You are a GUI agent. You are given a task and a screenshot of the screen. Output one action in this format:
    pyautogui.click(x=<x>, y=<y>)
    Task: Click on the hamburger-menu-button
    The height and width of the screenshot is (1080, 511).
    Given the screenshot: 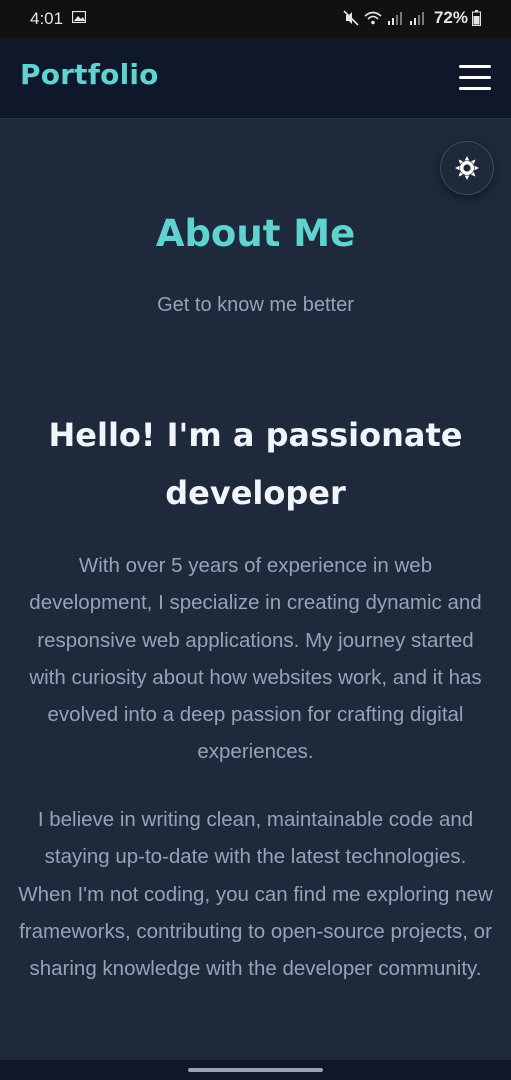 What is the action you would take?
    pyautogui.click(x=475, y=79)
    